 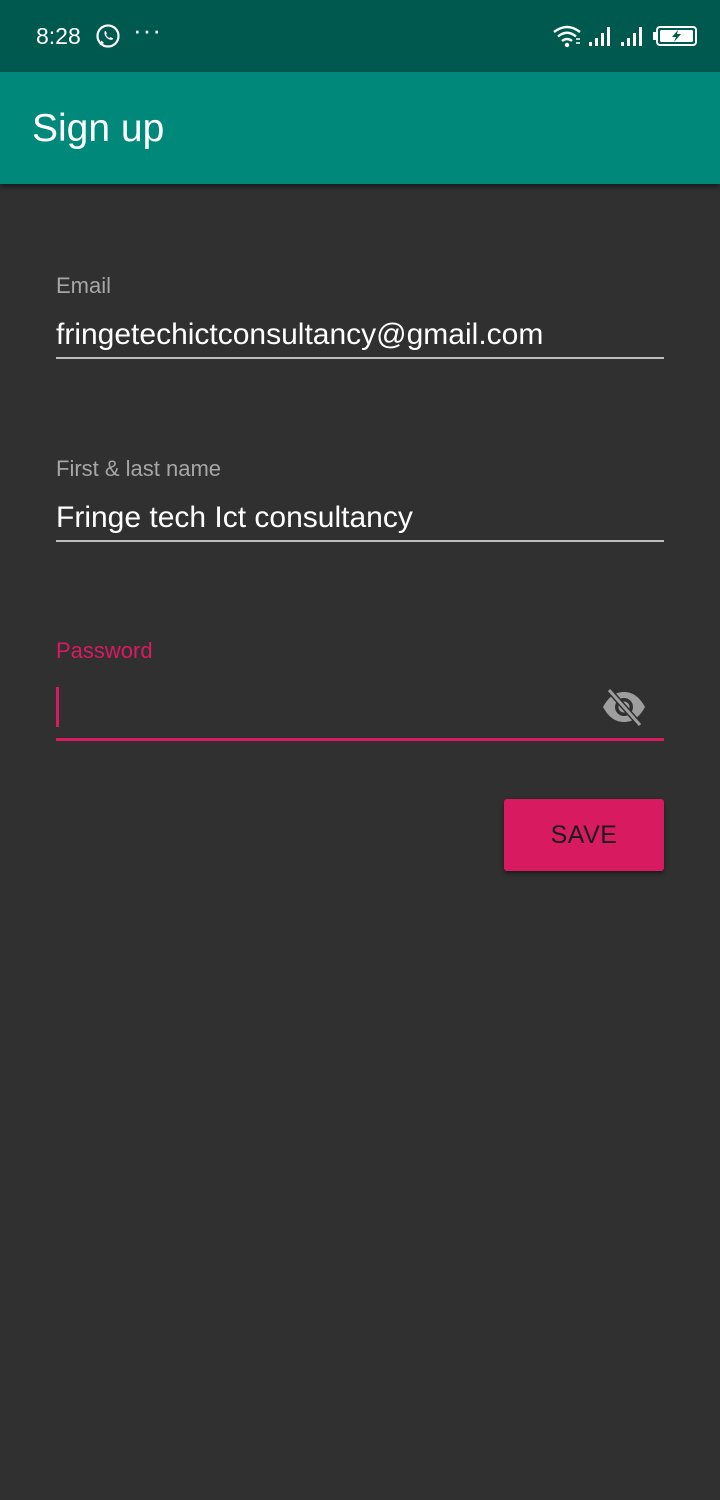 What do you see at coordinates (84, 285) in the screenshot?
I see `email-label: Email` at bounding box center [84, 285].